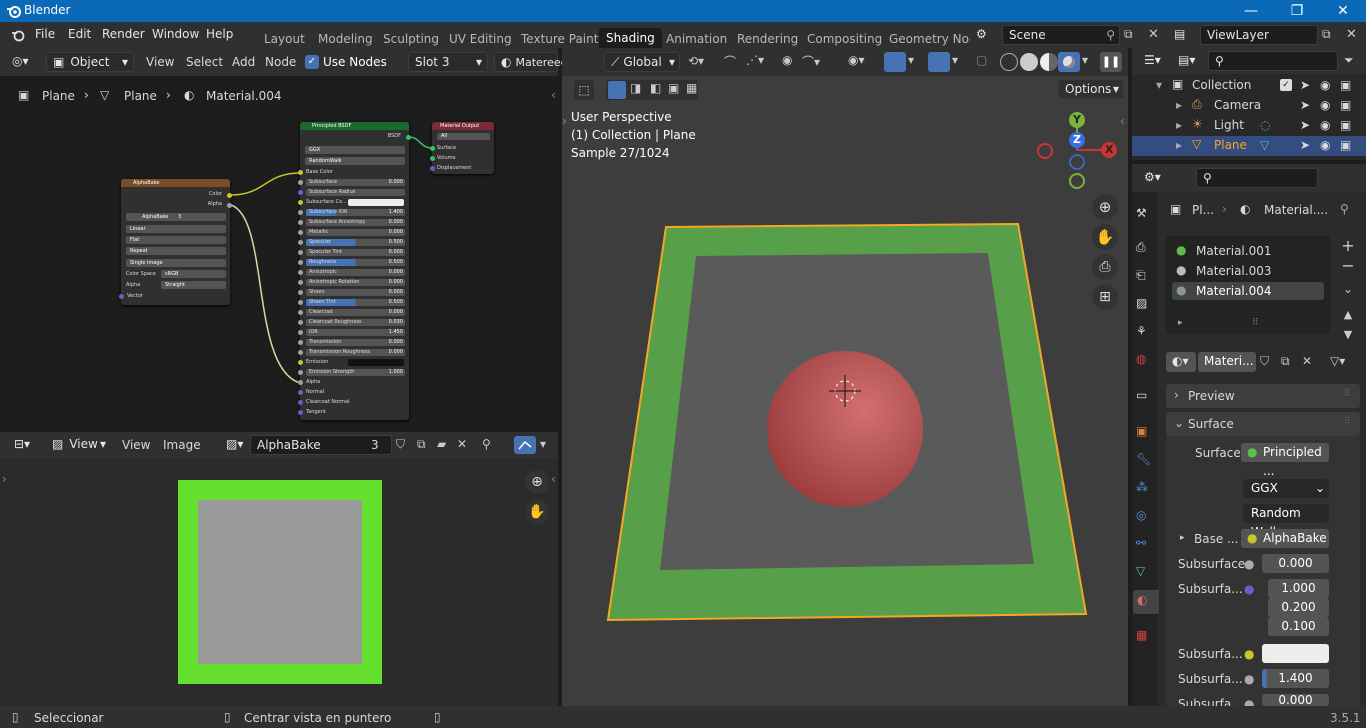 The height and width of the screenshot is (728, 1366). I want to click on physics-tab-icon: ◎, so click(1145, 517).